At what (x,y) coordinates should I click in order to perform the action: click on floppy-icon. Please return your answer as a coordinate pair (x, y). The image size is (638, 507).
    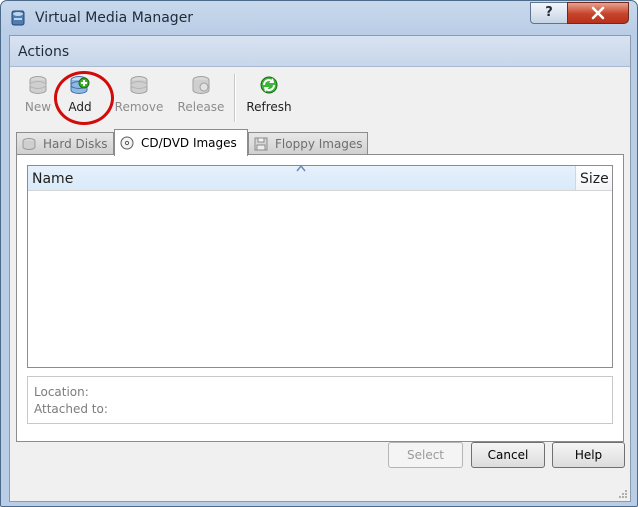
    Looking at the image, I should click on (261, 144).